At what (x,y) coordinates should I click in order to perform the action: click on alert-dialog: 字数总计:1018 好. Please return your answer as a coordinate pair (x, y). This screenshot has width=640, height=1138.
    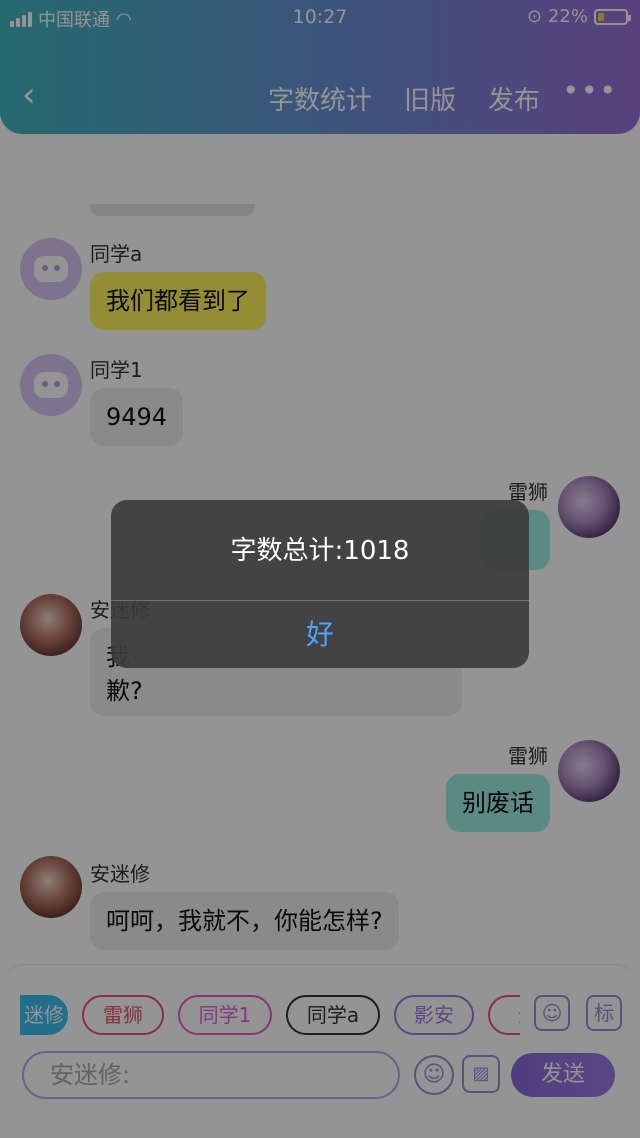
    Looking at the image, I should click on (320, 584).